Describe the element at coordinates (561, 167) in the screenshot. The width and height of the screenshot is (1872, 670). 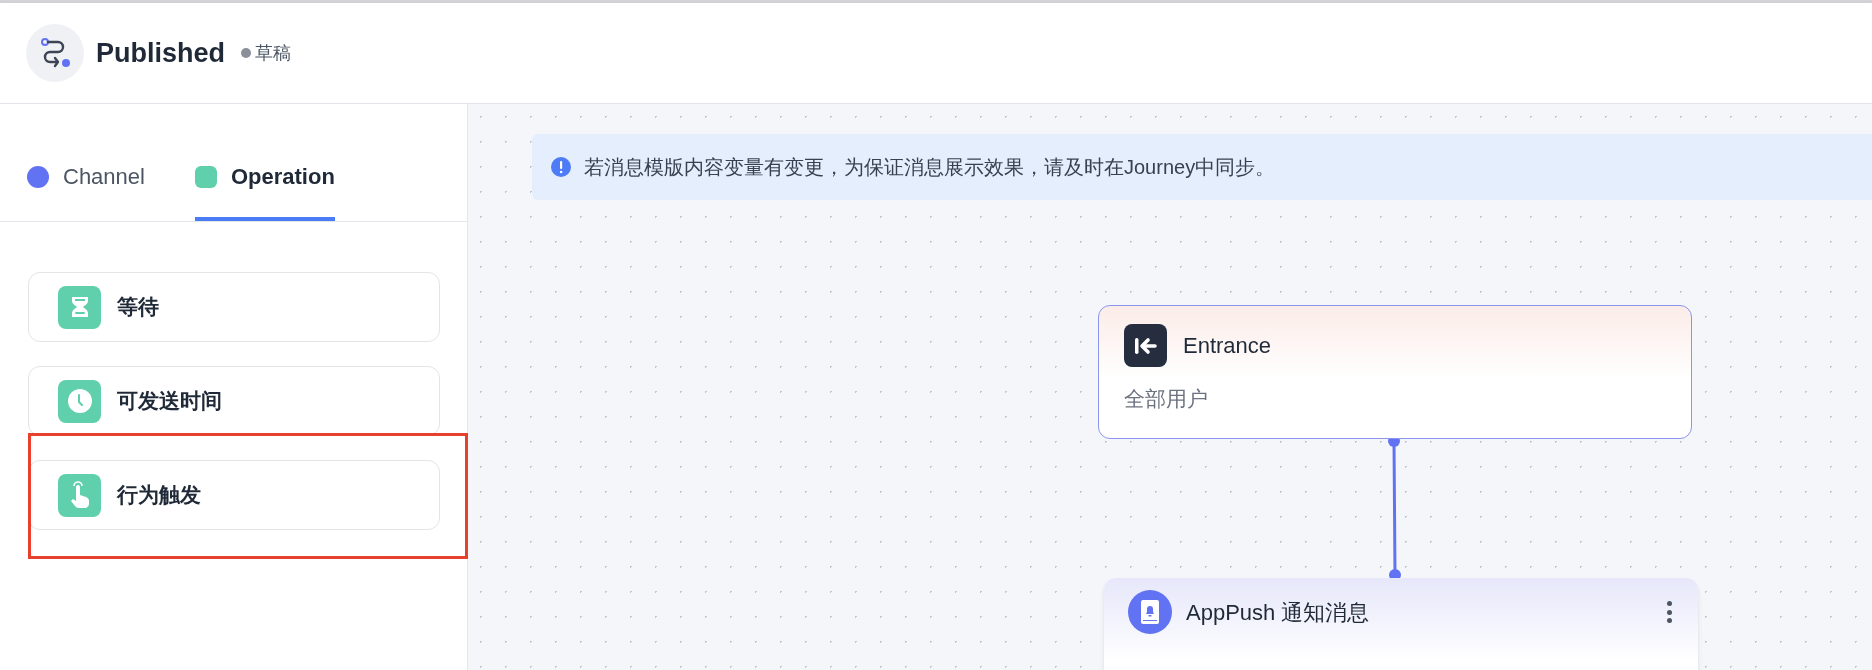
I see `info-icon` at that location.